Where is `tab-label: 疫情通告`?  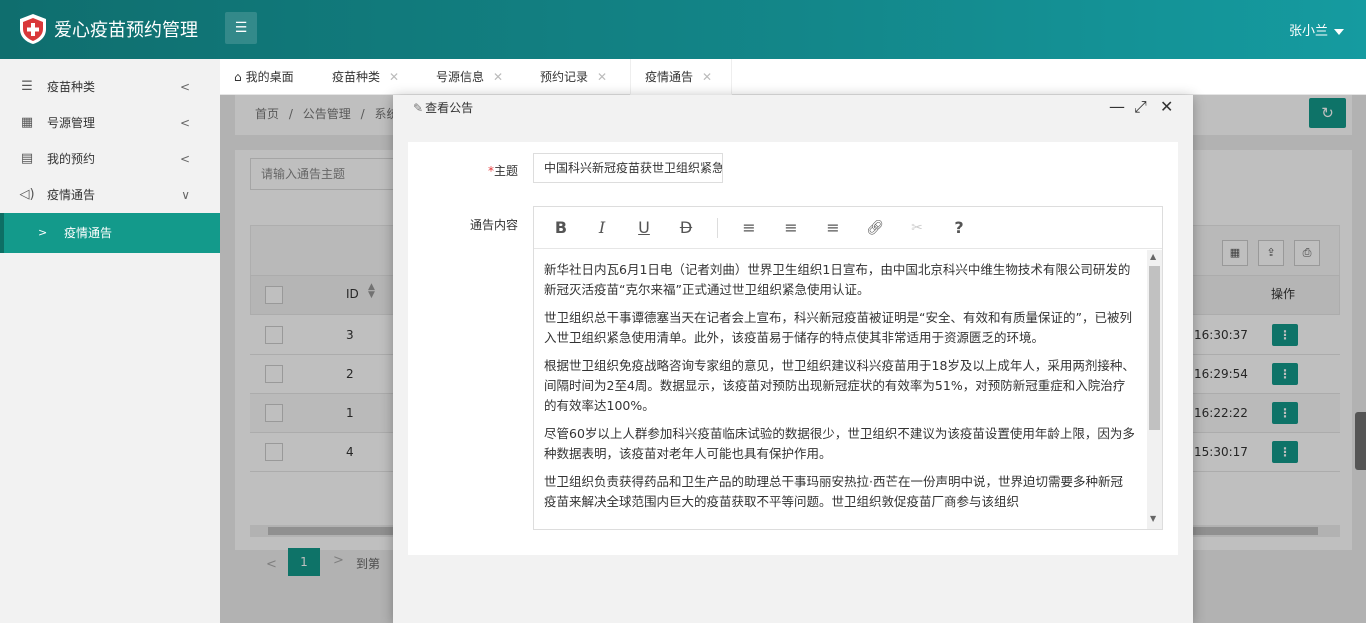
tab-label: 疫情通告 is located at coordinates (669, 77).